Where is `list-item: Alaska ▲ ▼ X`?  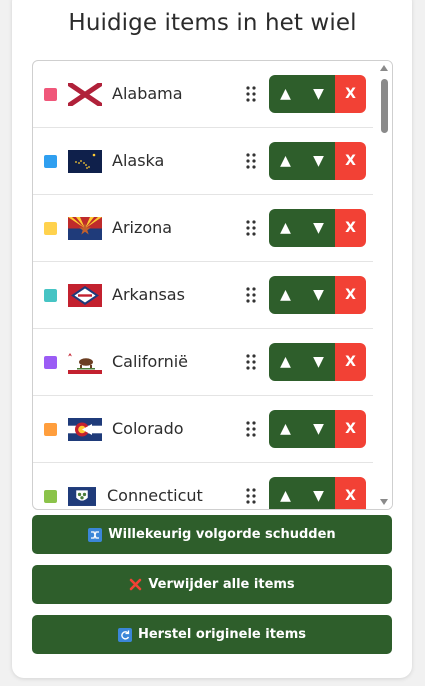 list-item: Alaska ▲ ▼ X is located at coordinates (203, 161).